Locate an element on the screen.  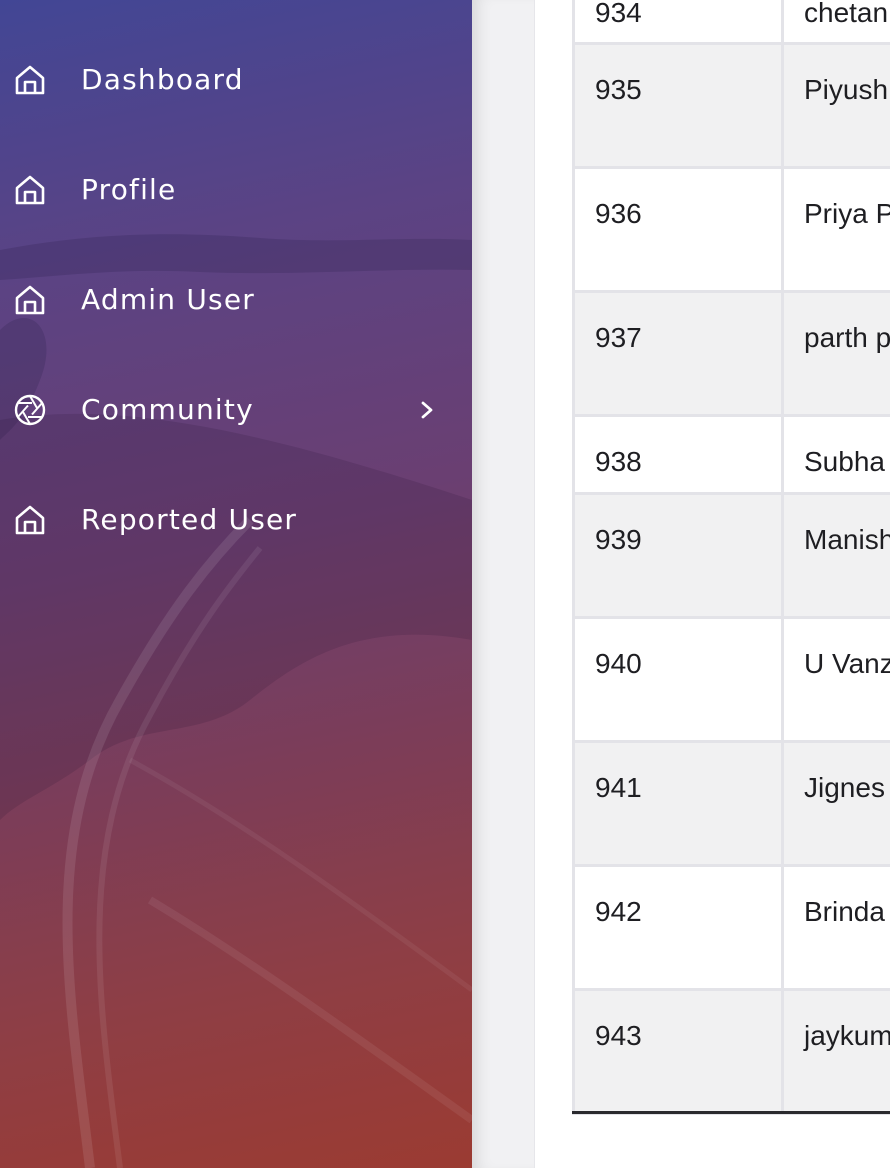
cell-name: Subha is located at coordinates (835, 454).